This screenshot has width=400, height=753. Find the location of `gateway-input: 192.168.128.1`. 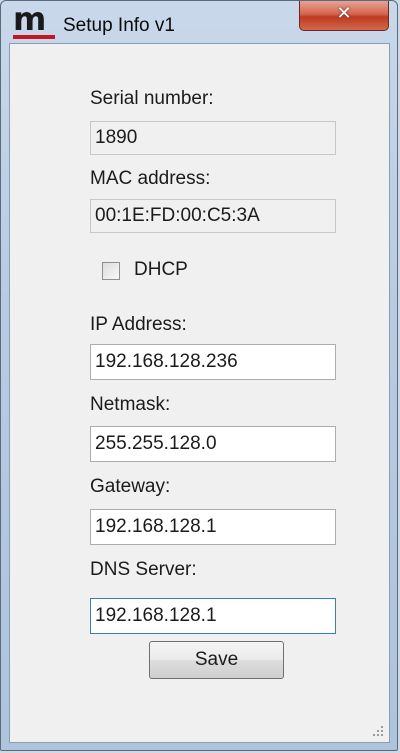

gateway-input: 192.168.128.1 is located at coordinates (213, 527).